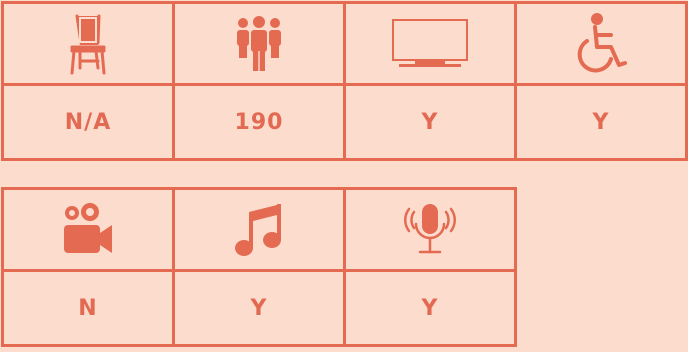  I want to click on tv-value-cell: Y, so click(431, 123).